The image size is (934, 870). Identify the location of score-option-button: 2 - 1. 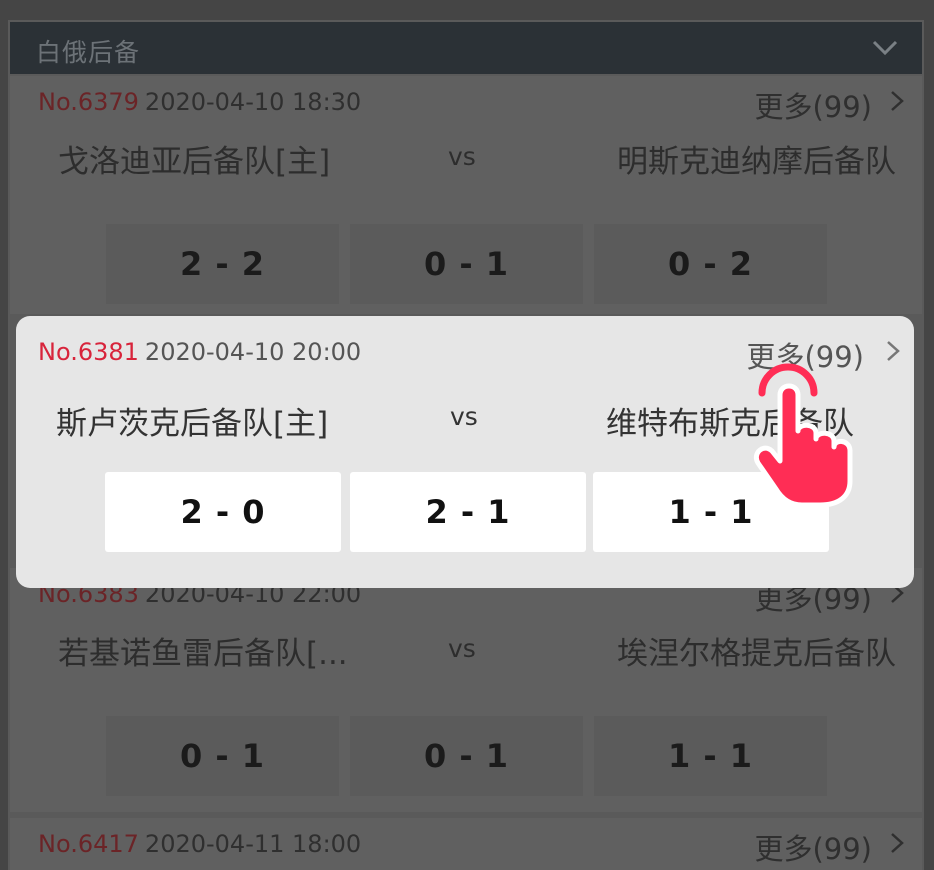
(468, 512).